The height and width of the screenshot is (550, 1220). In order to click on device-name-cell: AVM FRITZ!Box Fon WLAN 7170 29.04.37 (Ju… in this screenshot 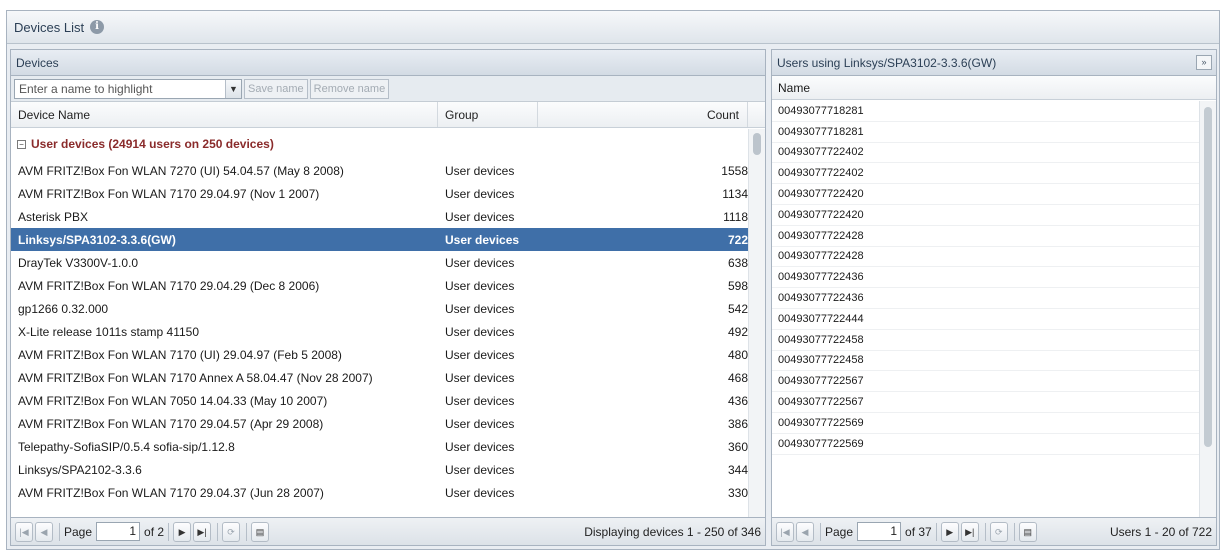, I will do `click(171, 492)`.